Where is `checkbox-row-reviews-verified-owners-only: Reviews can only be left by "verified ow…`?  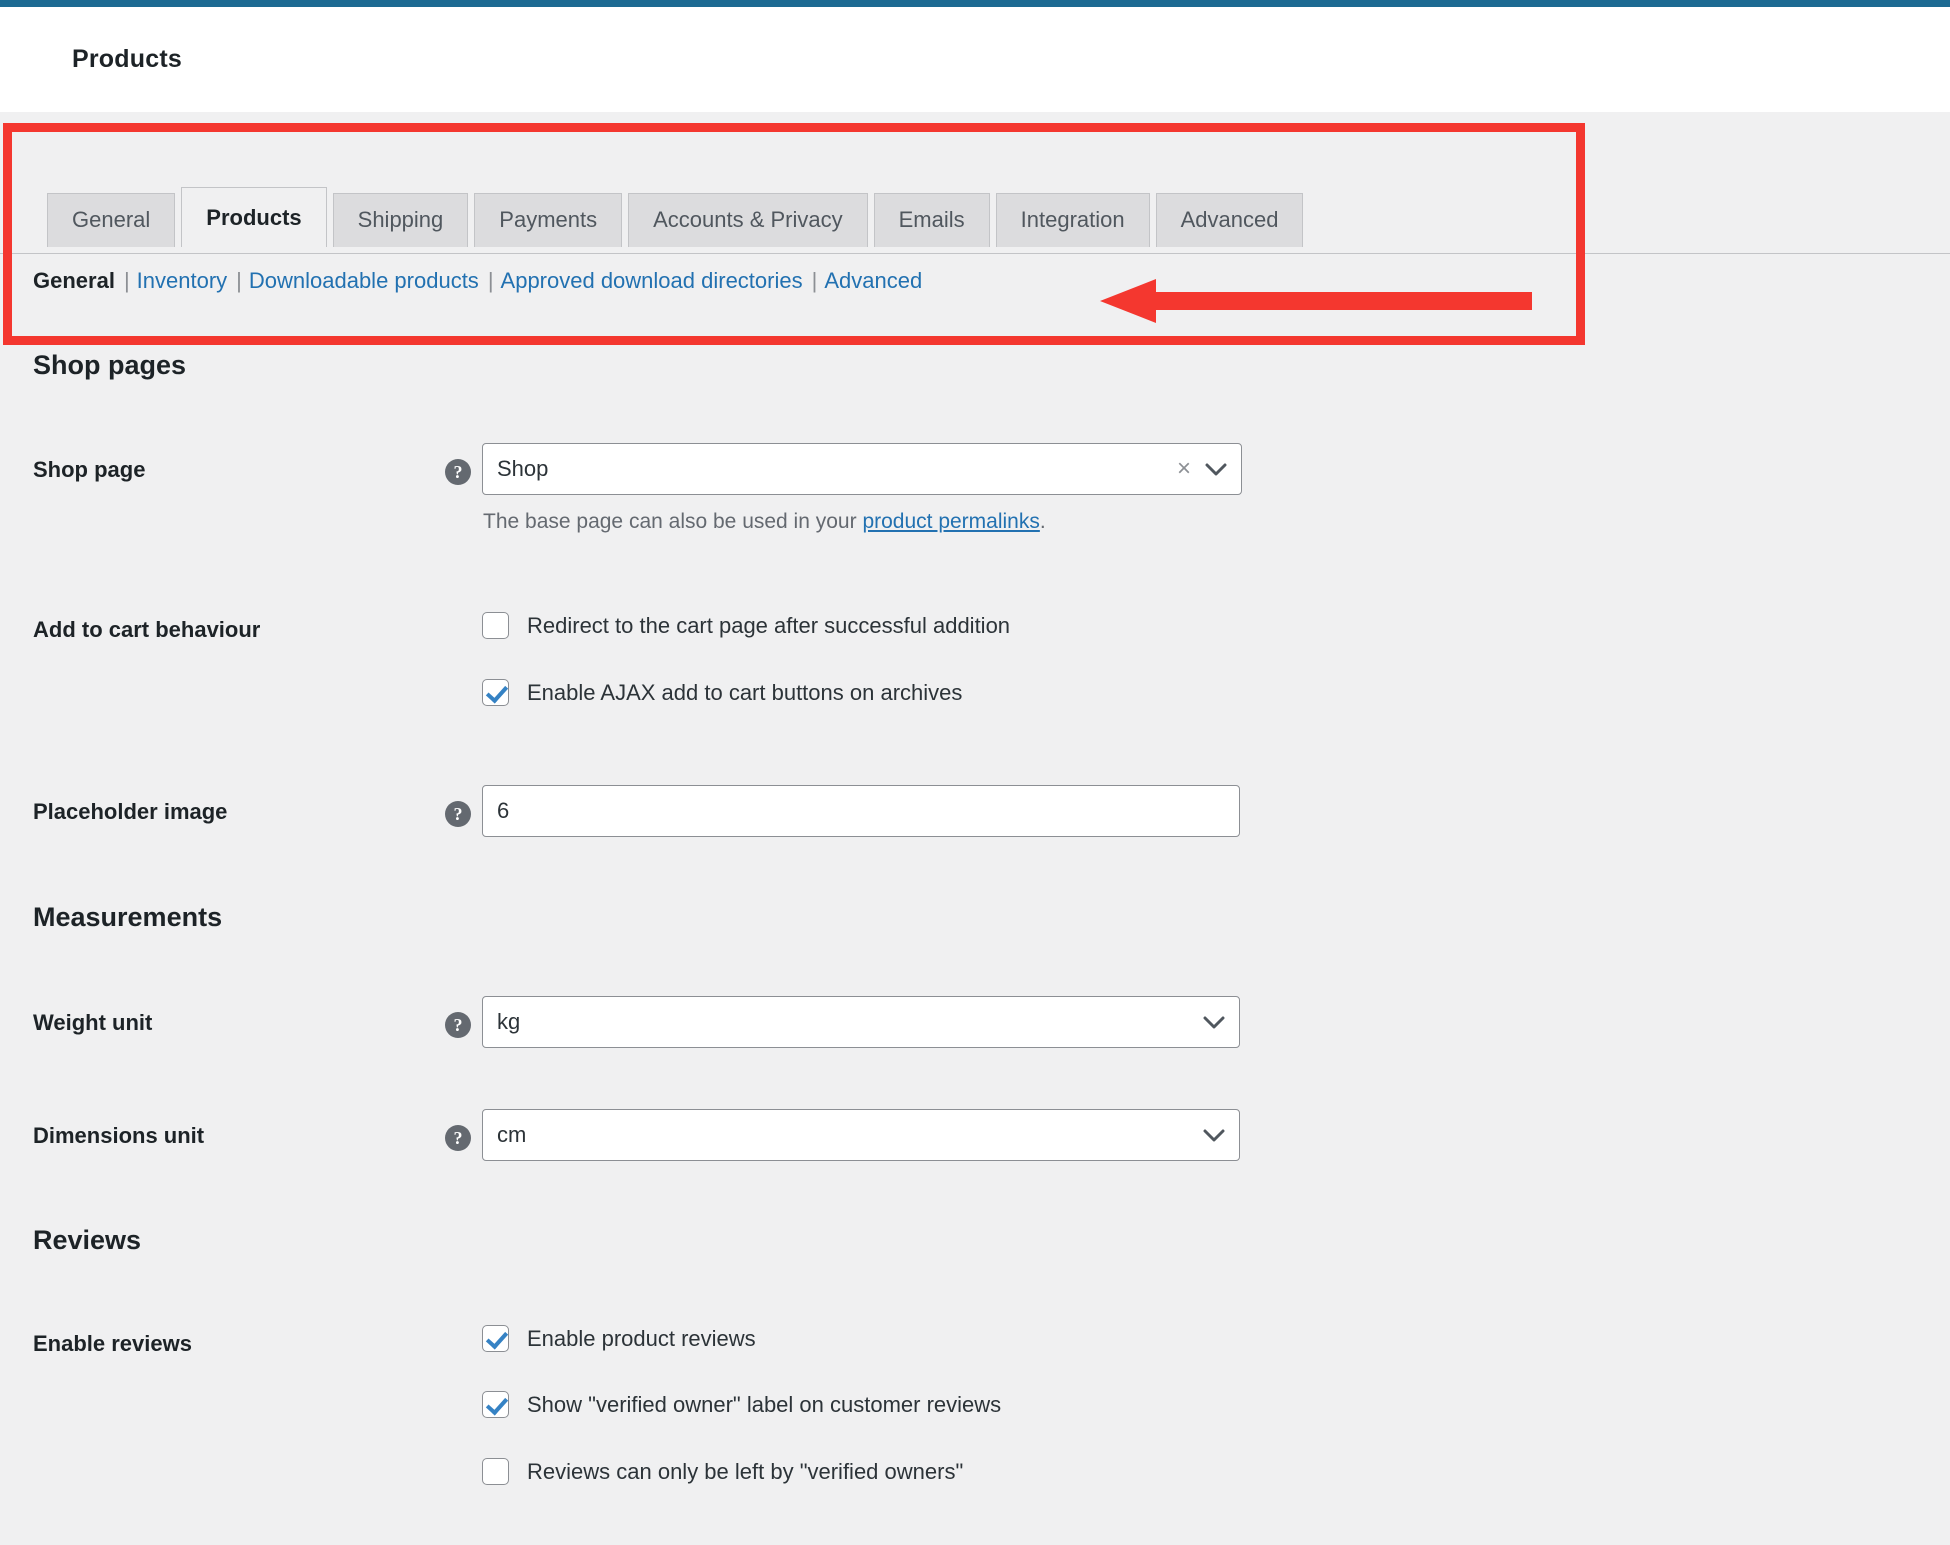
checkbox-row-reviews-verified-owners-only: Reviews can only be left by "verified ow… is located at coordinates (722, 1471).